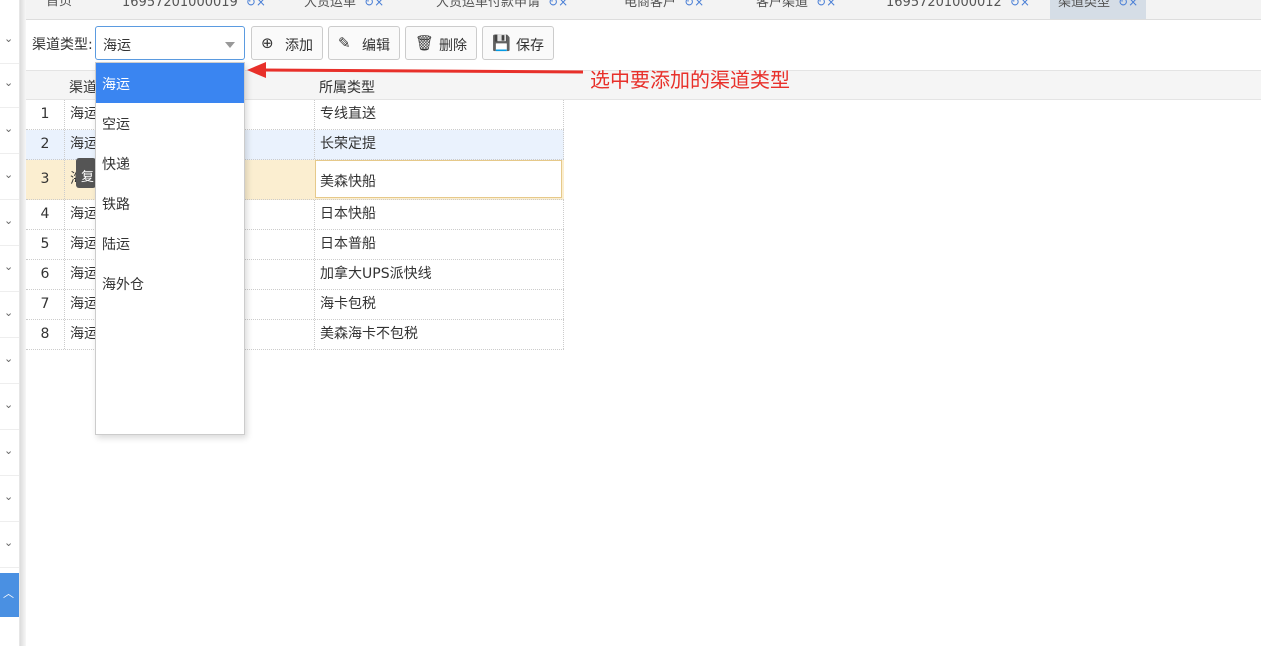  Describe the element at coordinates (690, 80) in the screenshot. I see `annotation-text: 选中要添加的渠道类型` at that location.